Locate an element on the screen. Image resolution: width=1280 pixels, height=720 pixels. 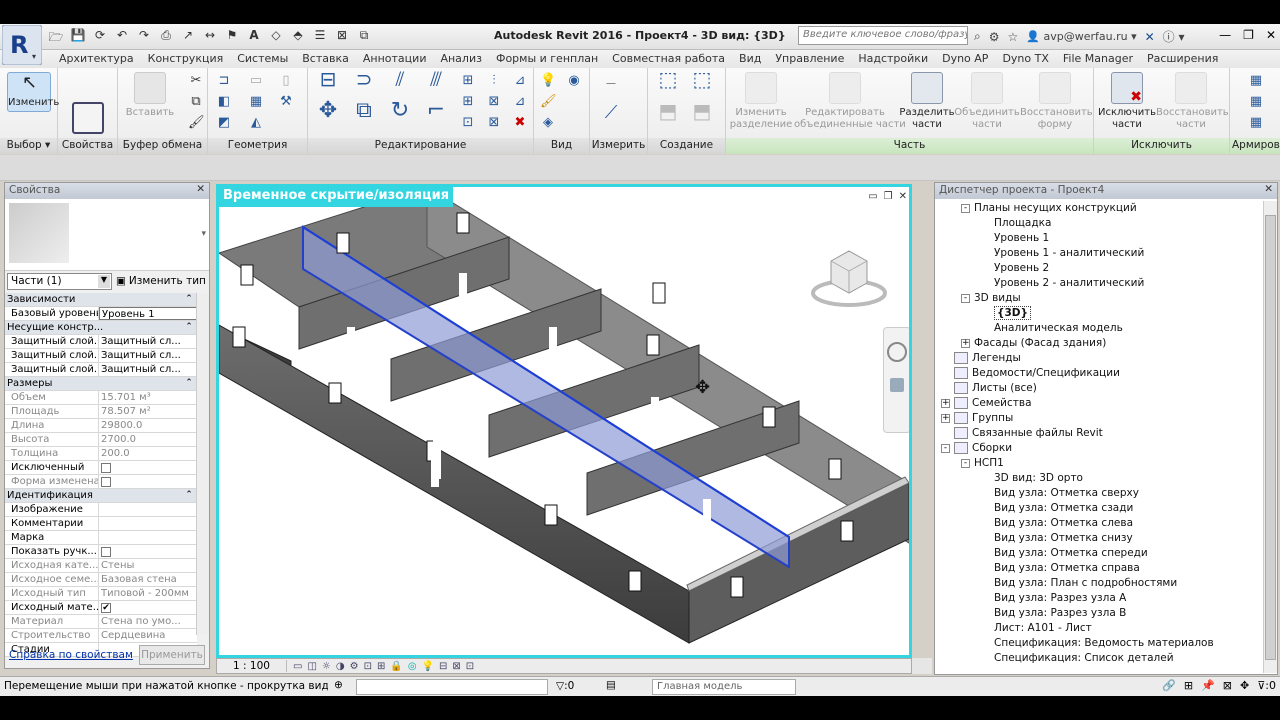
editable-only-icon: ▤ is located at coordinates (611, 685).